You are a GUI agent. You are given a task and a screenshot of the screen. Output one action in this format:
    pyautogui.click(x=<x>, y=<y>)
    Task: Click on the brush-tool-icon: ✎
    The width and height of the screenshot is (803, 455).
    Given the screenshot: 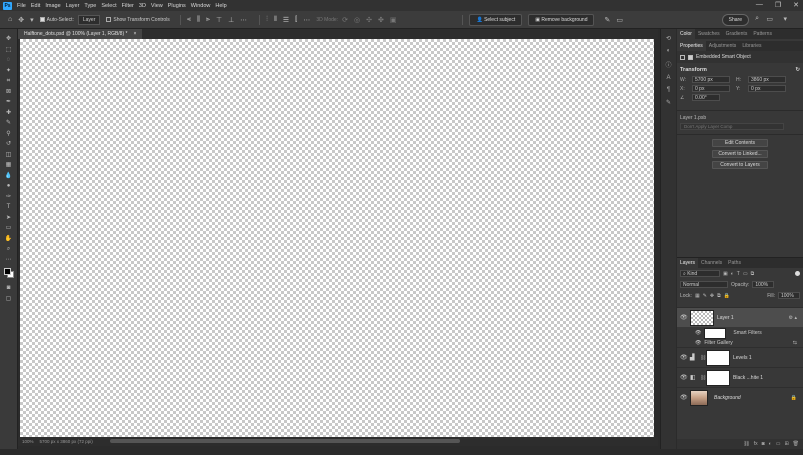 What is the action you would take?
    pyautogui.click(x=8, y=123)
    